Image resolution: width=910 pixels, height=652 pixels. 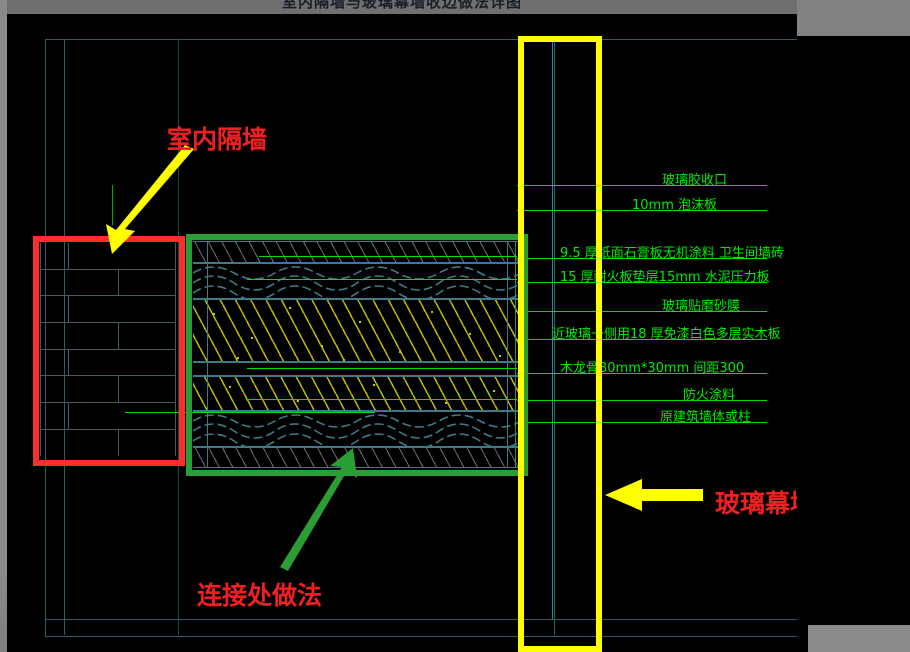 I want to click on desktop-left-strip, so click(x=3, y=326).